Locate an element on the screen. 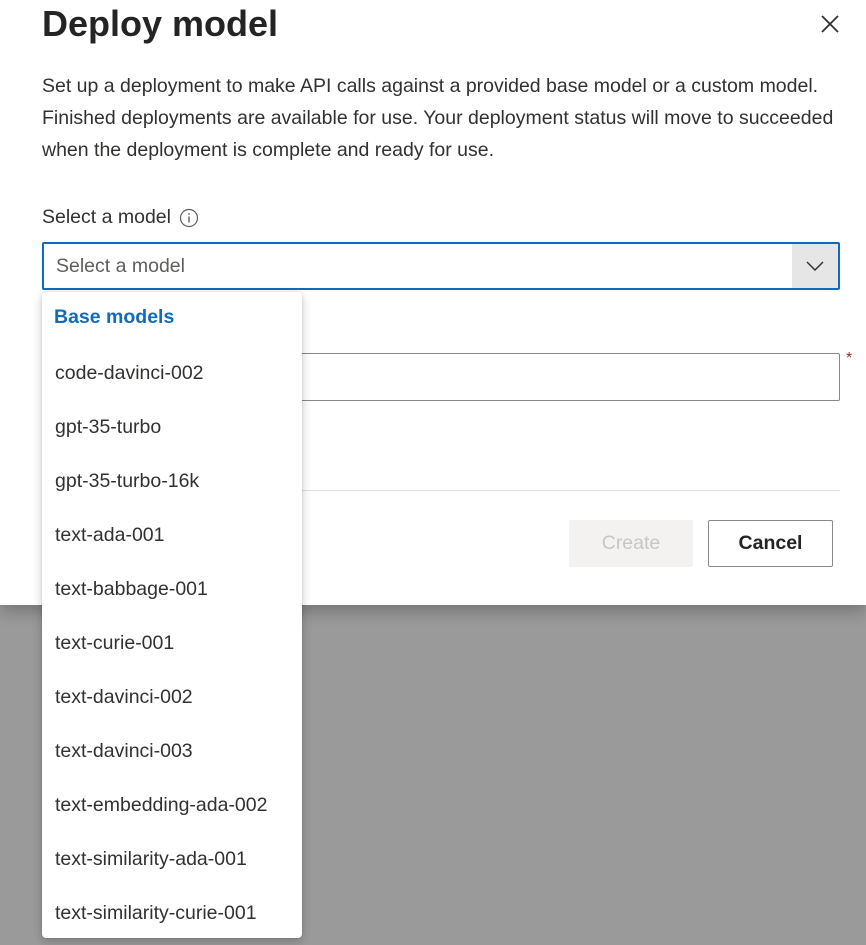  model-select: Select a model is located at coordinates (441, 266).